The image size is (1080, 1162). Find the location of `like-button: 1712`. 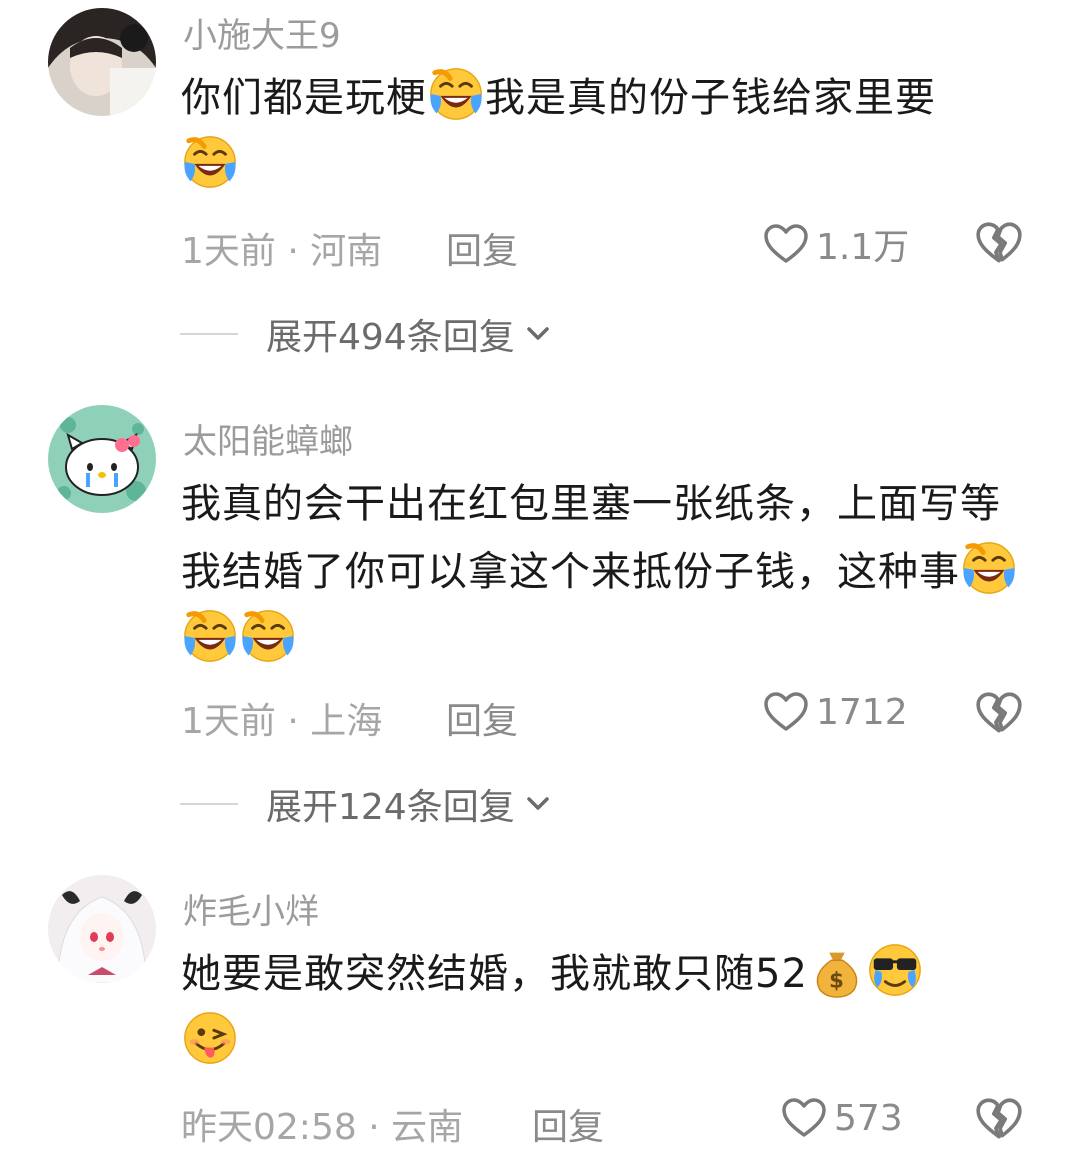

like-button: 1712 is located at coordinates (835, 712).